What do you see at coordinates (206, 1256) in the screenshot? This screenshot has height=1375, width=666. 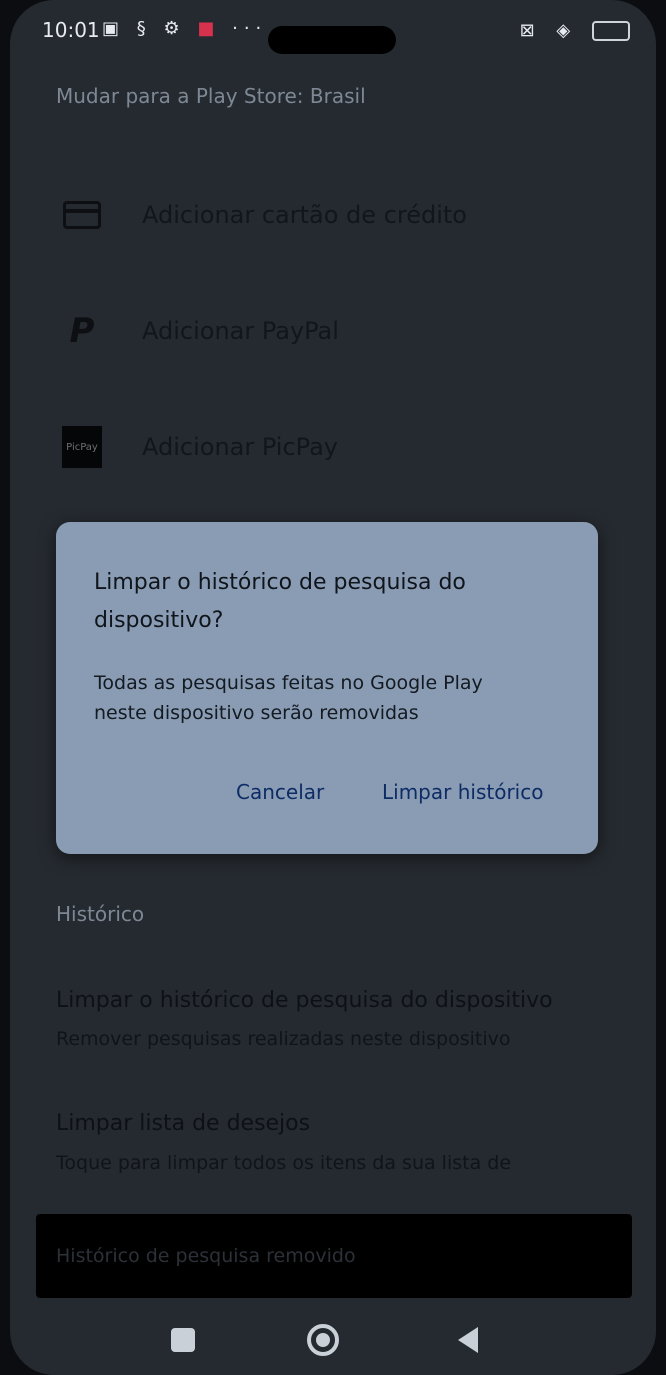 I see `snackbar-text: Histórico de pesquisa removido` at bounding box center [206, 1256].